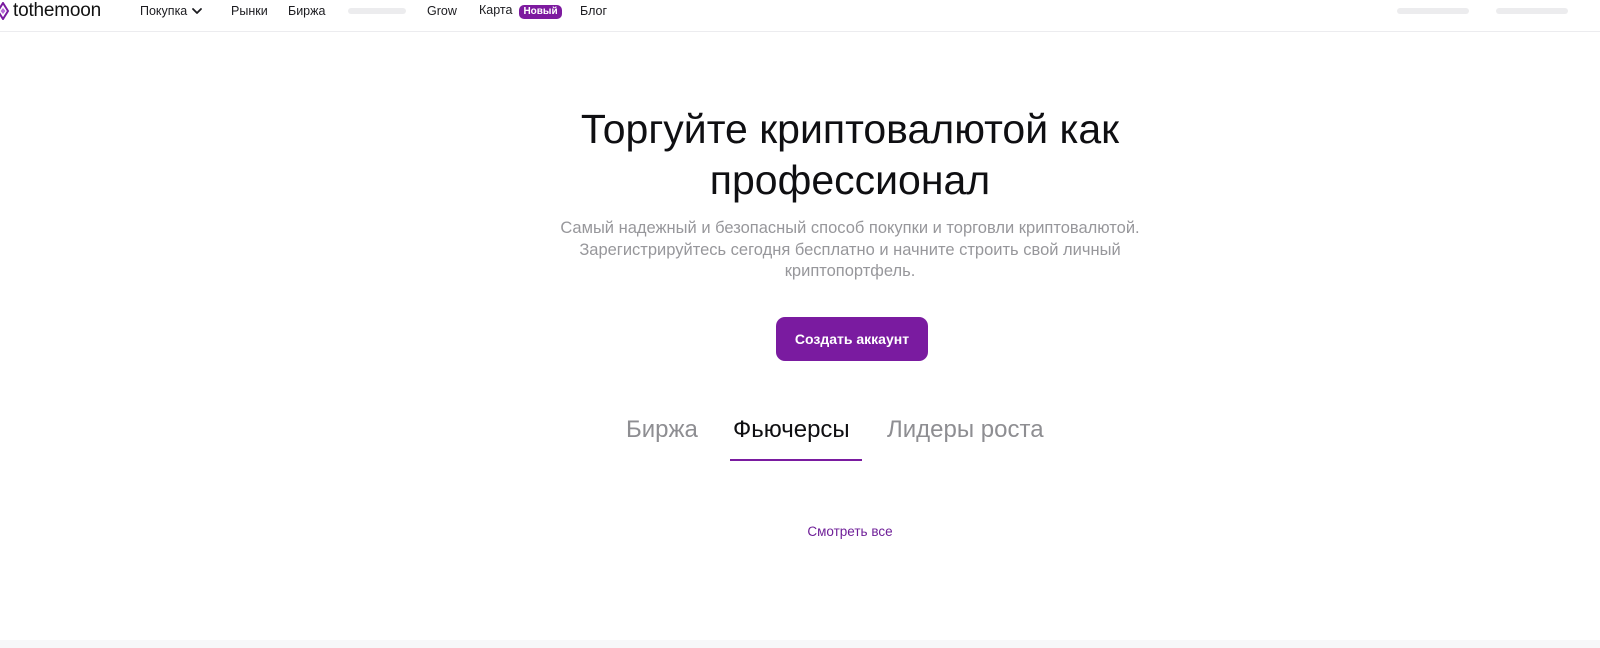 The image size is (1600, 648). Describe the element at coordinates (5, 11) in the screenshot. I see `tothemoon-logo-icon` at that location.